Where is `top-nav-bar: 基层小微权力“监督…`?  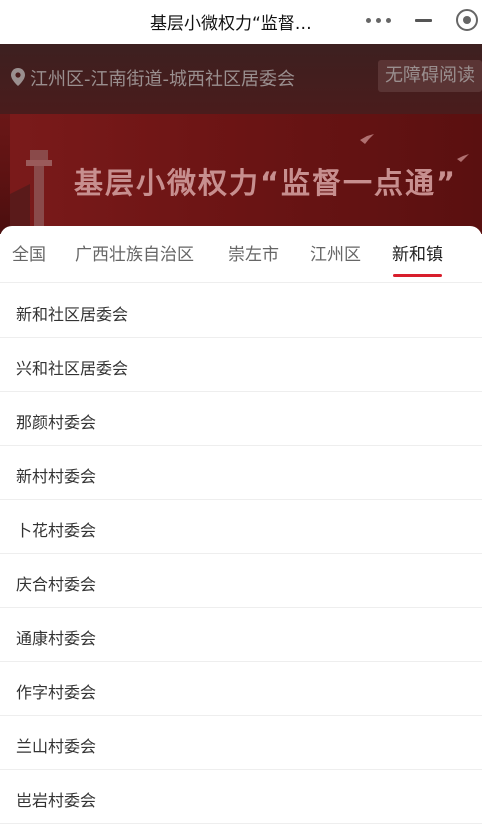
top-nav-bar: 基层小微权力“监督… is located at coordinates (241, 22).